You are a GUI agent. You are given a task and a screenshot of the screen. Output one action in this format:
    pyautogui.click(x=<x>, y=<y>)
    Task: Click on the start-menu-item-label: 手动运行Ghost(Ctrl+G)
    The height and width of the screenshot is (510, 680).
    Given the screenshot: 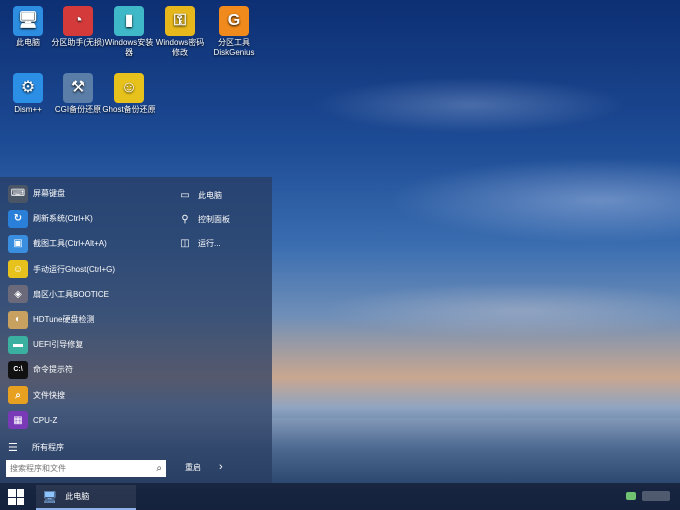 What is the action you would take?
    pyautogui.click(x=74, y=269)
    